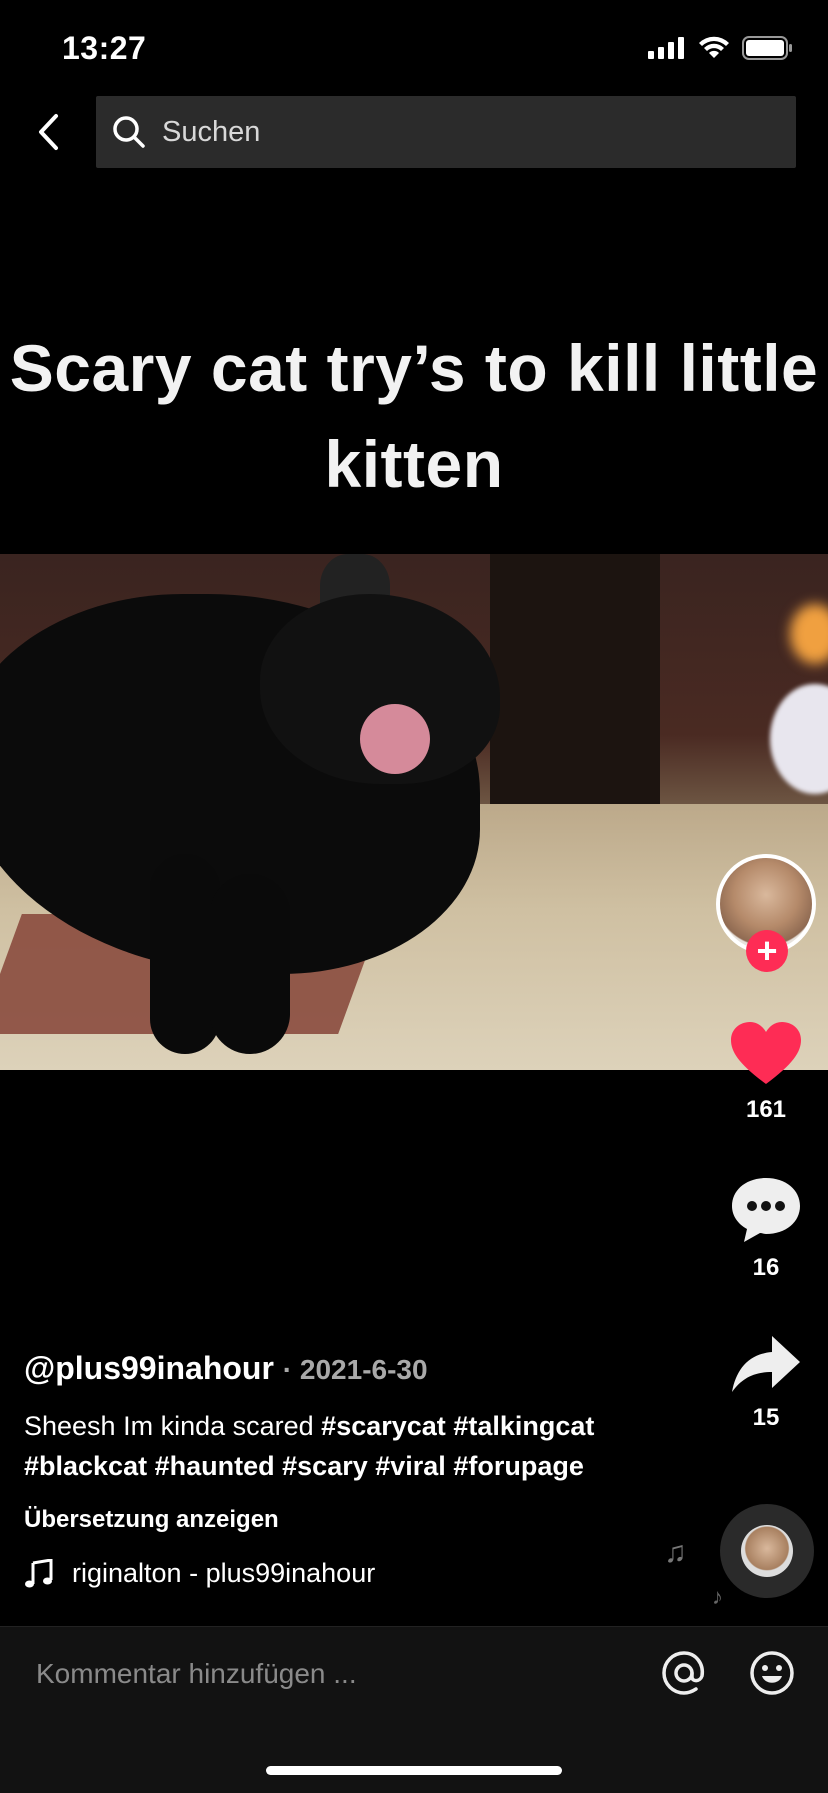  I want to click on comment-button: 16, so click(766, 1229).